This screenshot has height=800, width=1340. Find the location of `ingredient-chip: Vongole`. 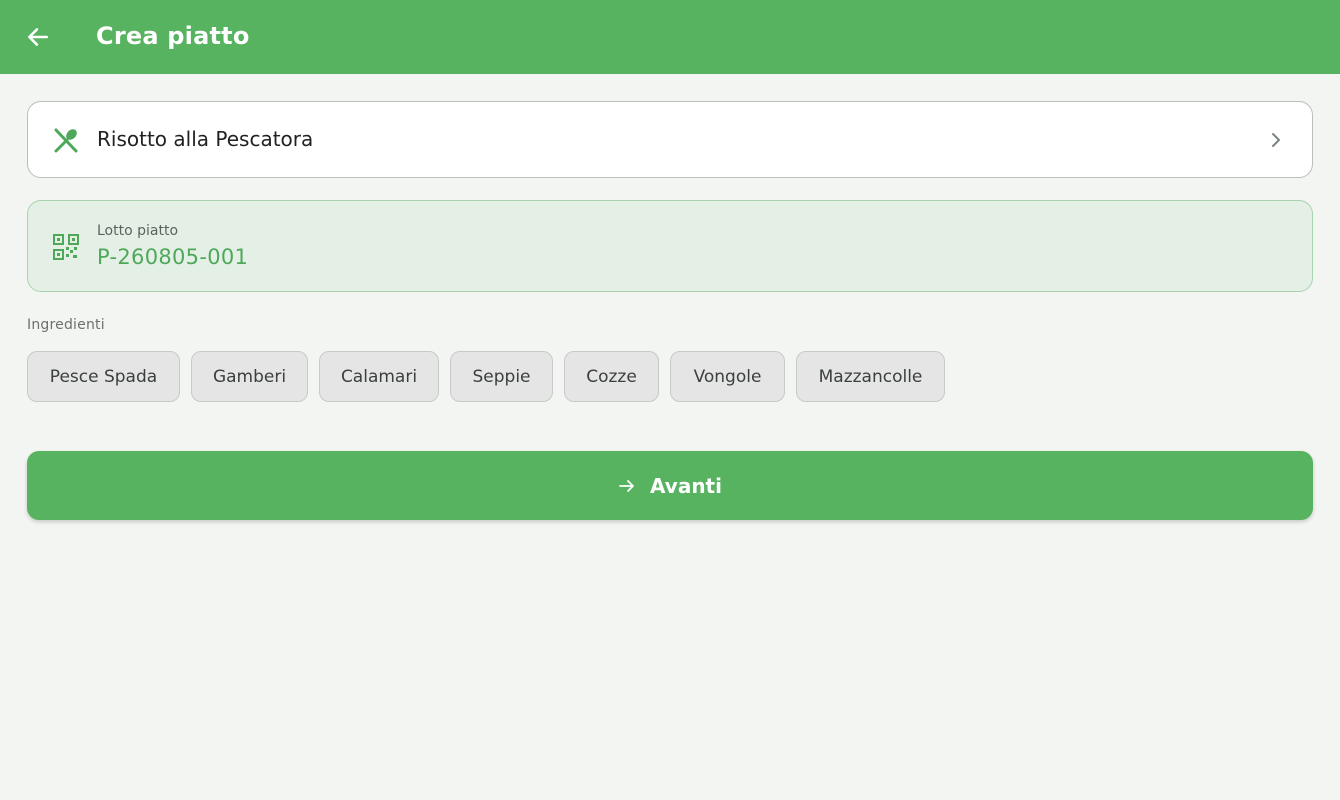

ingredient-chip: Vongole is located at coordinates (727, 376).